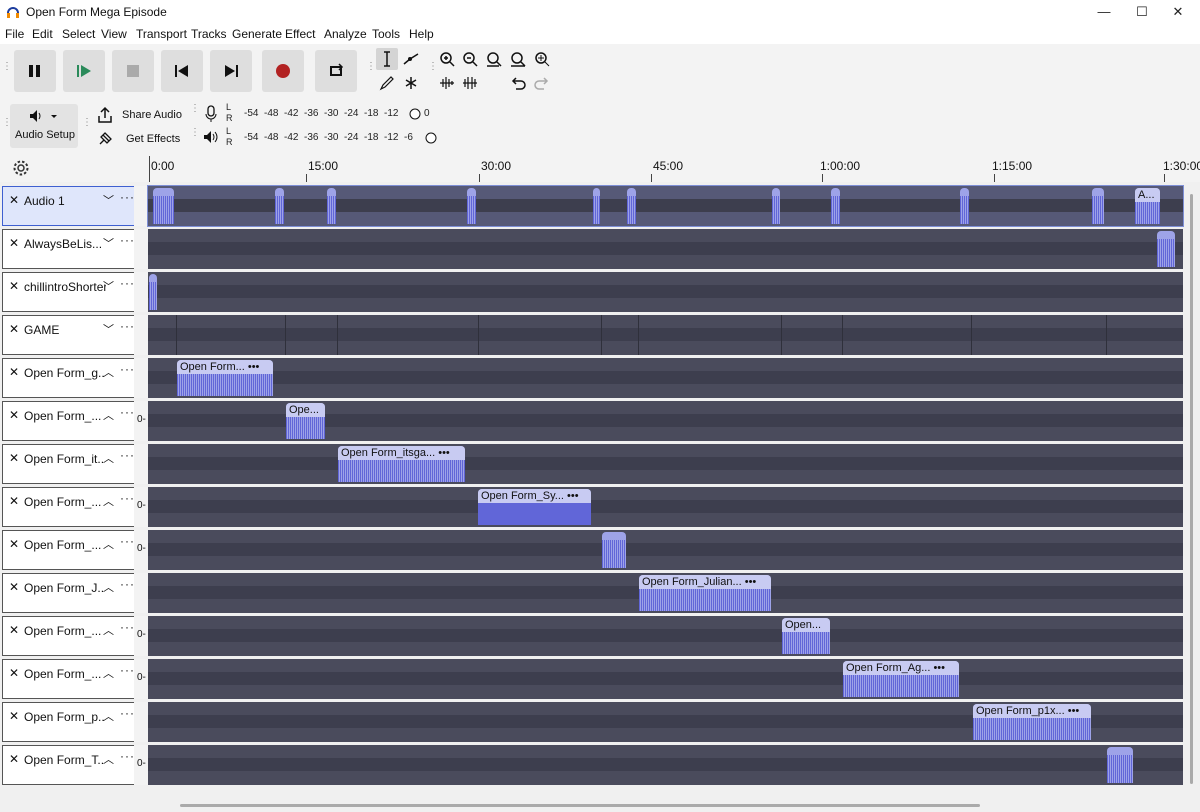  I want to click on close-window-button: ✕, so click(1178, 12).